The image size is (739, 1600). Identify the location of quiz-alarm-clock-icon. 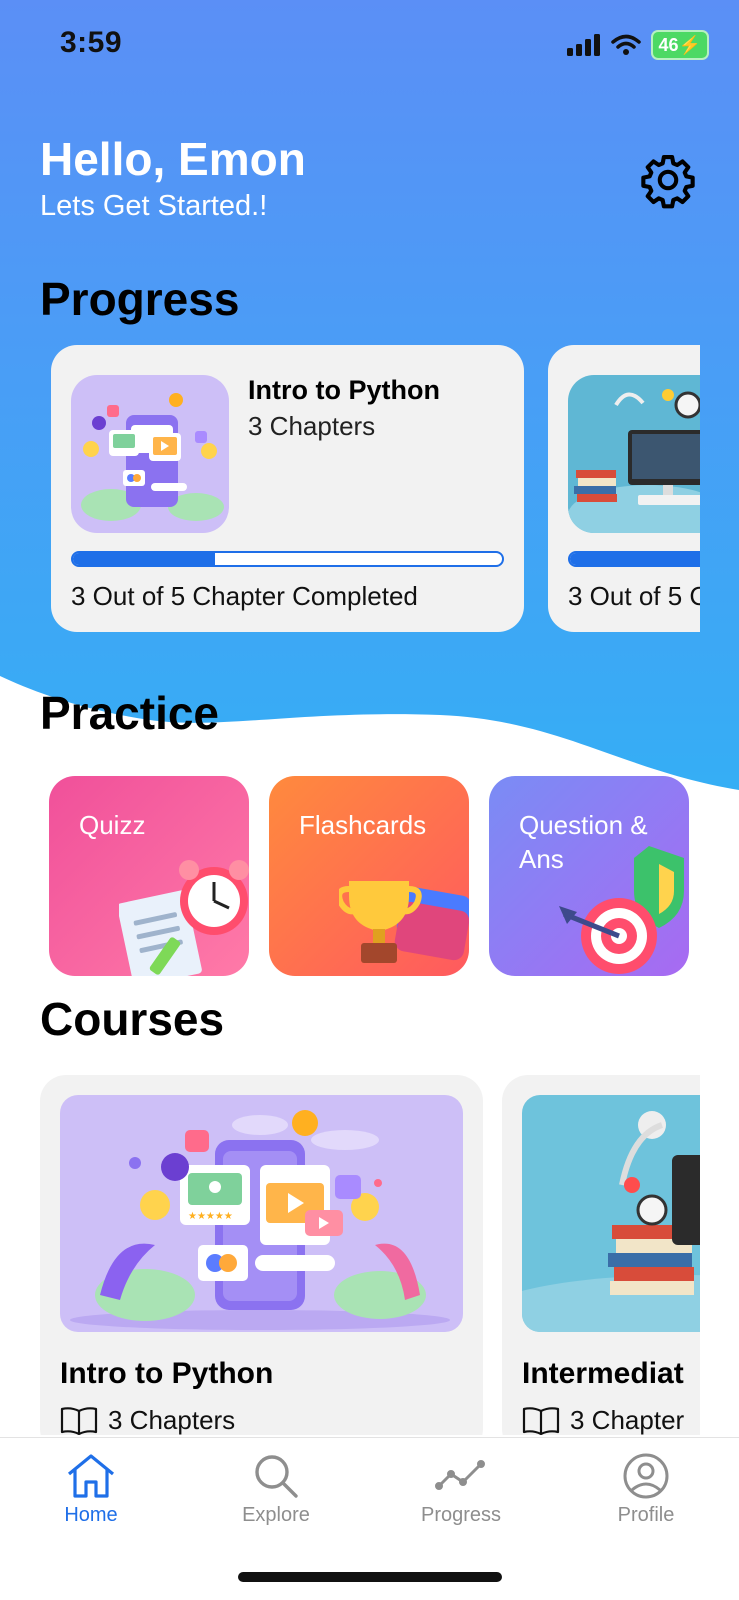
(184, 918).